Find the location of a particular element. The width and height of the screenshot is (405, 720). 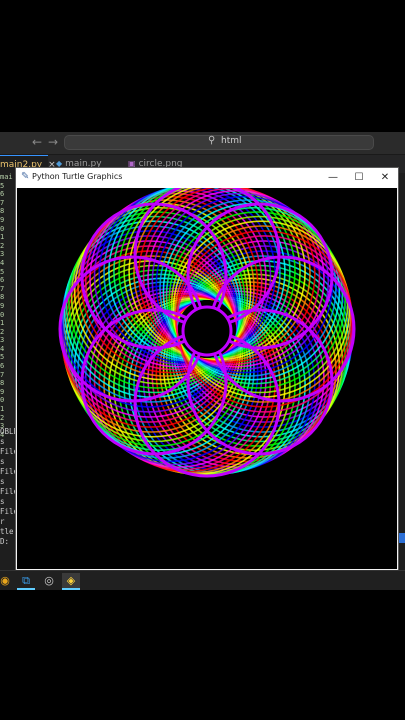

vscode-title-bar: ← → ⚲ html is located at coordinates (202, 143).